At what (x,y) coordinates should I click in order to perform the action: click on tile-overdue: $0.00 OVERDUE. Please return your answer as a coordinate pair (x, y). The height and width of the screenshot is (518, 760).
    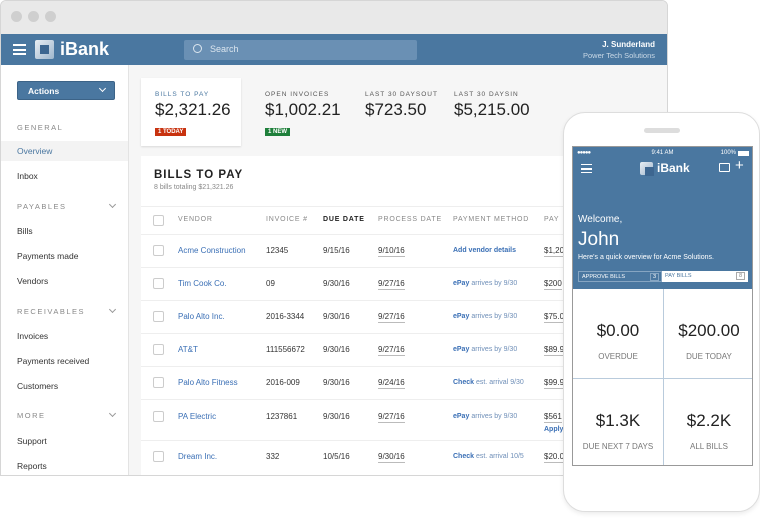
    Looking at the image, I should click on (618, 333).